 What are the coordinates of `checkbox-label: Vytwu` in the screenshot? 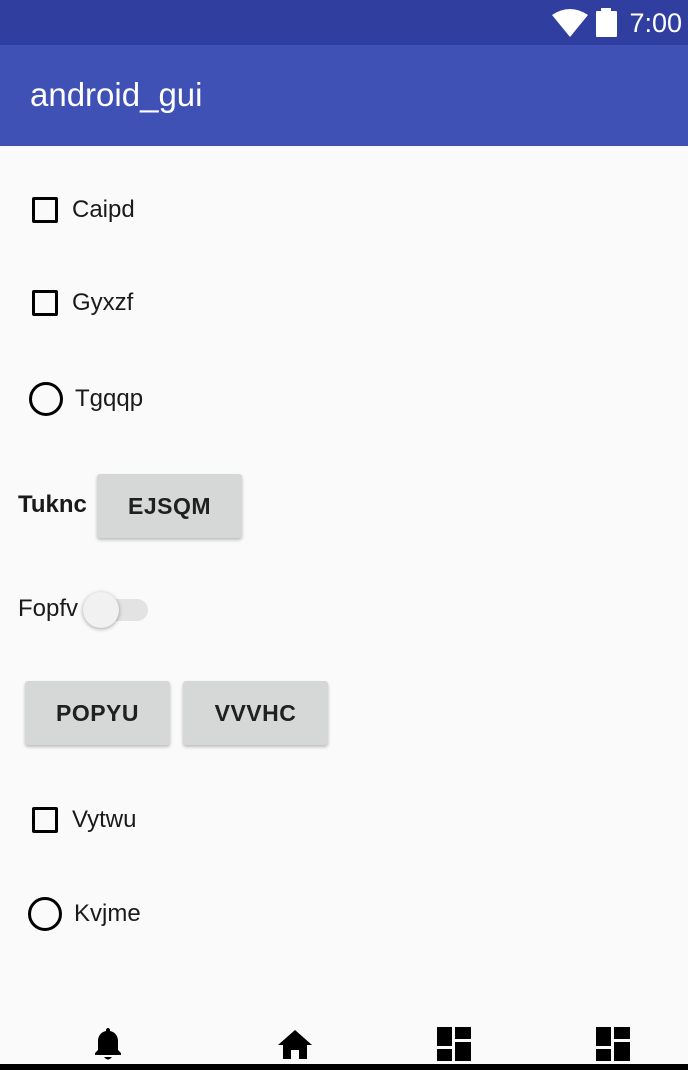 It's located at (104, 819).